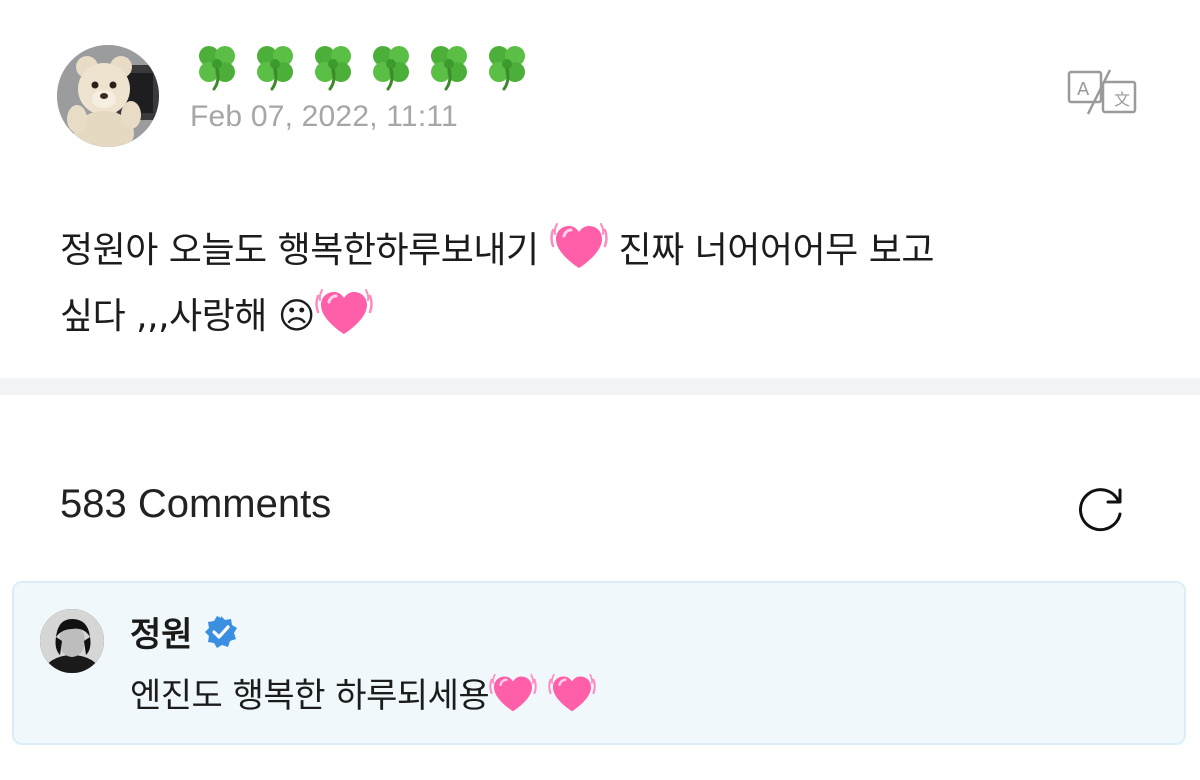  I want to click on refresh-icon, so click(1100, 510).